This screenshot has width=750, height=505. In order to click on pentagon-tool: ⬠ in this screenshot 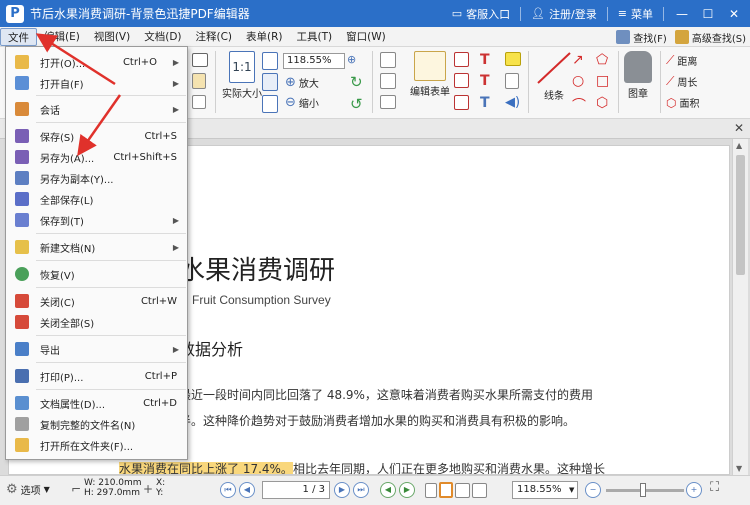, I will do `click(602, 60)`.